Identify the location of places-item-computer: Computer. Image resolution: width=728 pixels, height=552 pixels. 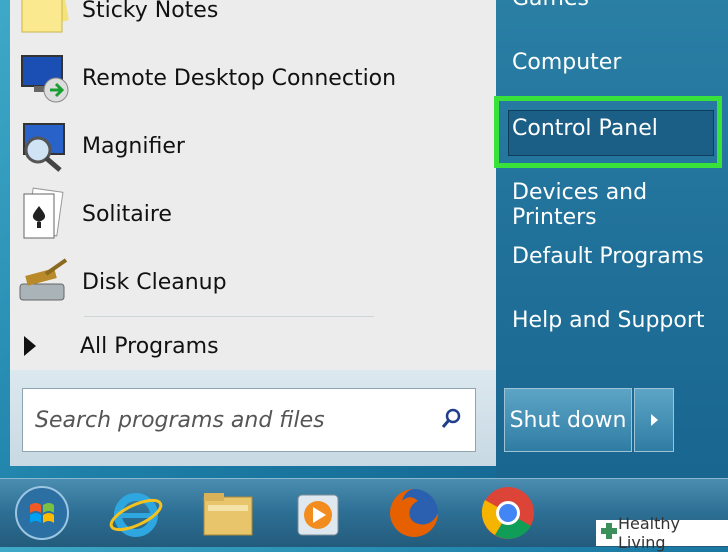
(566, 62).